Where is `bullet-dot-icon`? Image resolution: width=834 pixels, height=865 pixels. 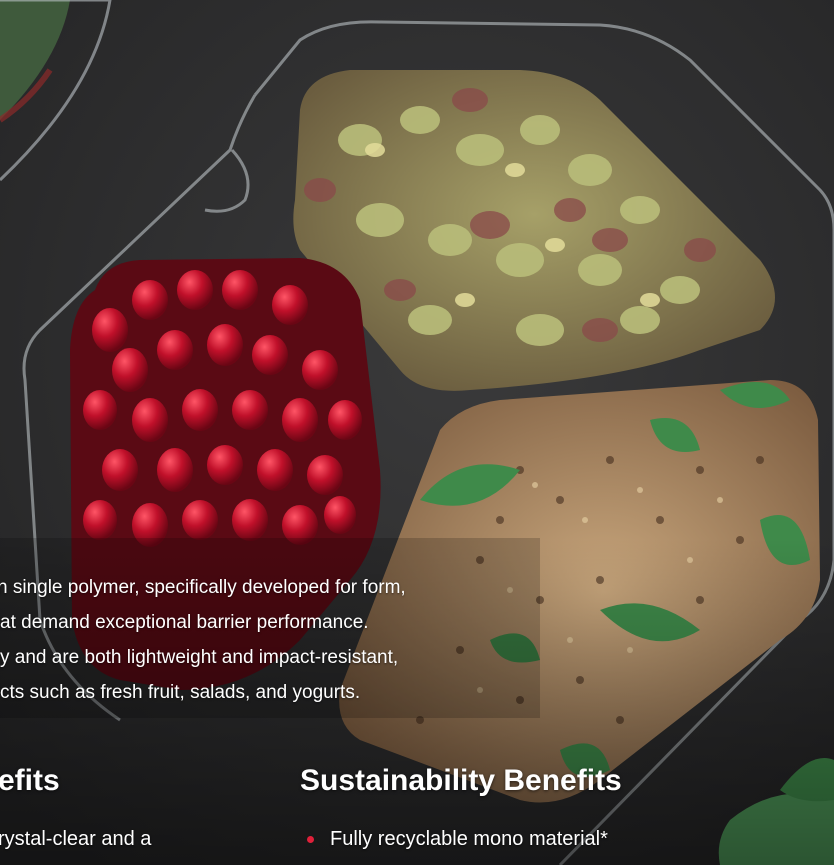 bullet-dot-icon is located at coordinates (310, 839).